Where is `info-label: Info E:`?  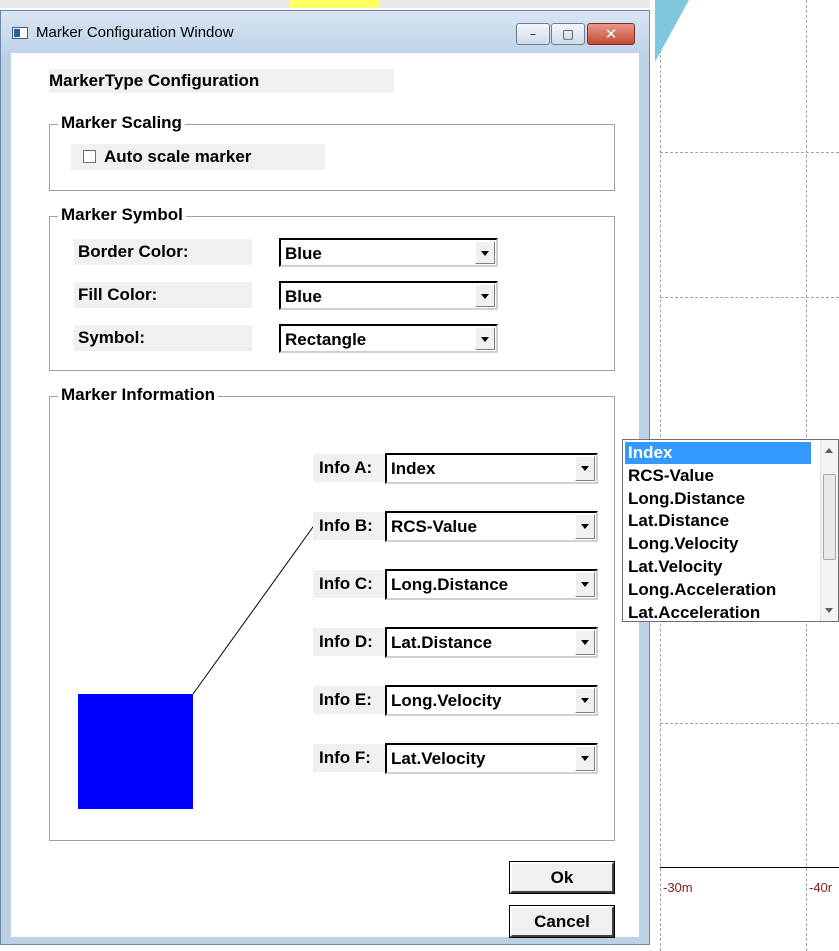 info-label: Info E: is located at coordinates (351, 700).